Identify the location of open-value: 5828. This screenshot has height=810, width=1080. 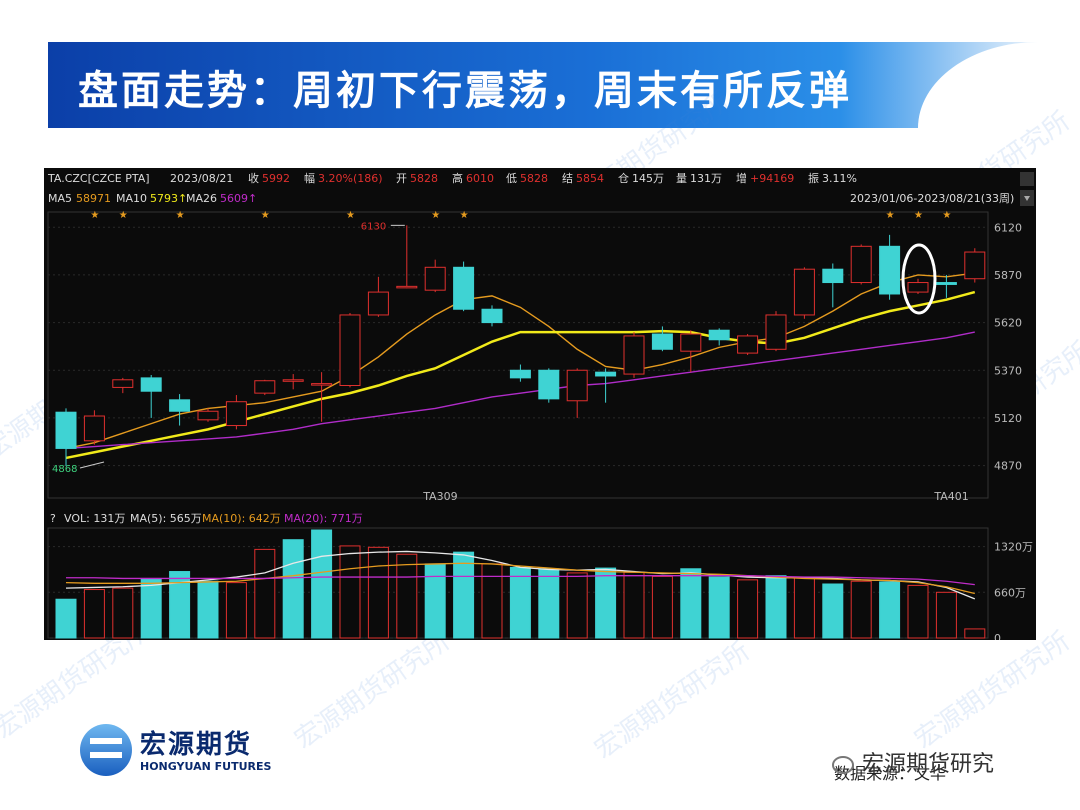
(424, 178).